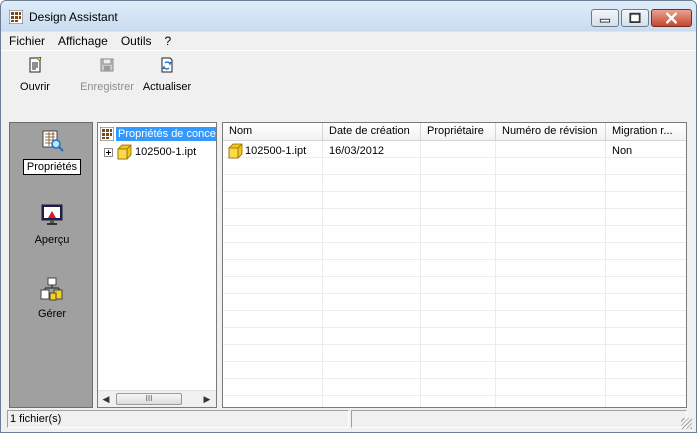 The width and height of the screenshot is (697, 433). What do you see at coordinates (35, 87) in the screenshot?
I see `open-label: Ouvrir` at bounding box center [35, 87].